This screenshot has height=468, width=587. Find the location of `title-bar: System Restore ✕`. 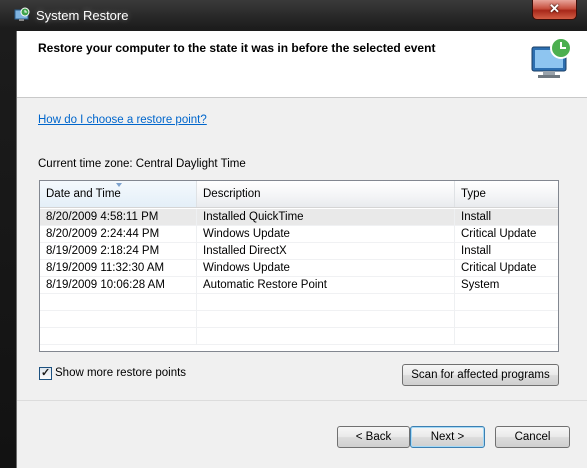

title-bar: System Restore ✕ is located at coordinates (293, 16).